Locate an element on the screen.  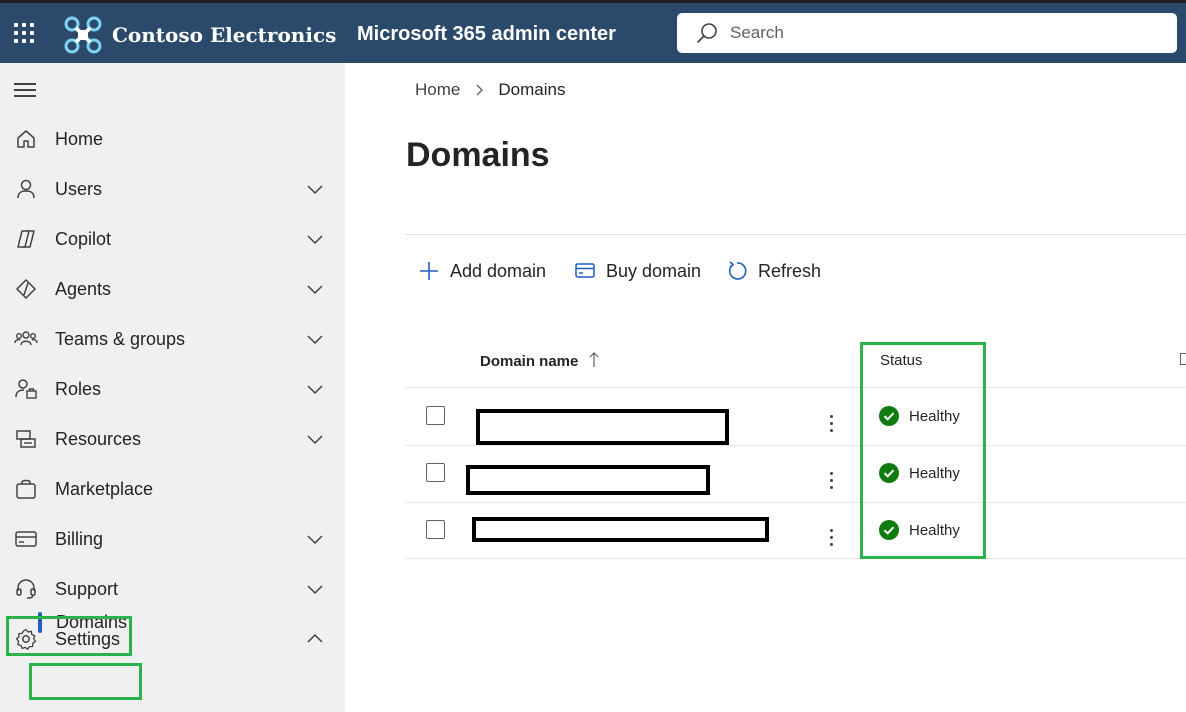
sidebar-item-agents: Agents is located at coordinates (172, 289).